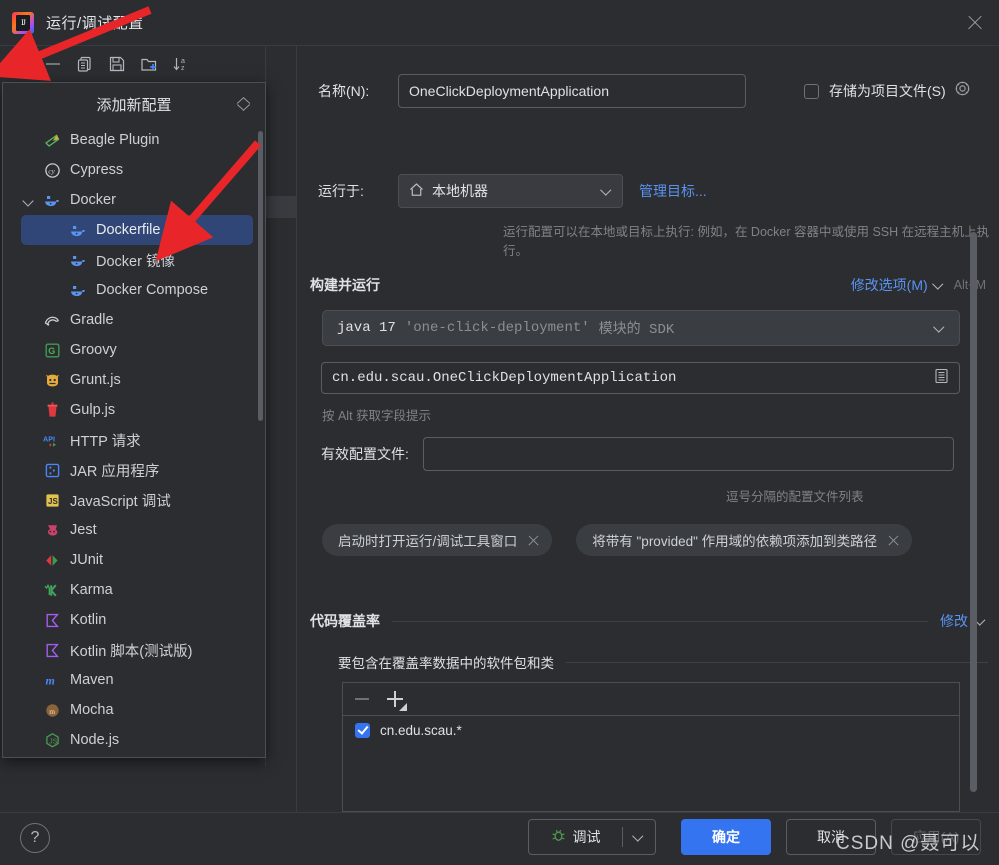 This screenshot has width=999, height=865. What do you see at coordinates (93, 350) in the screenshot?
I see `configuration-type-label: Groovy` at bounding box center [93, 350].